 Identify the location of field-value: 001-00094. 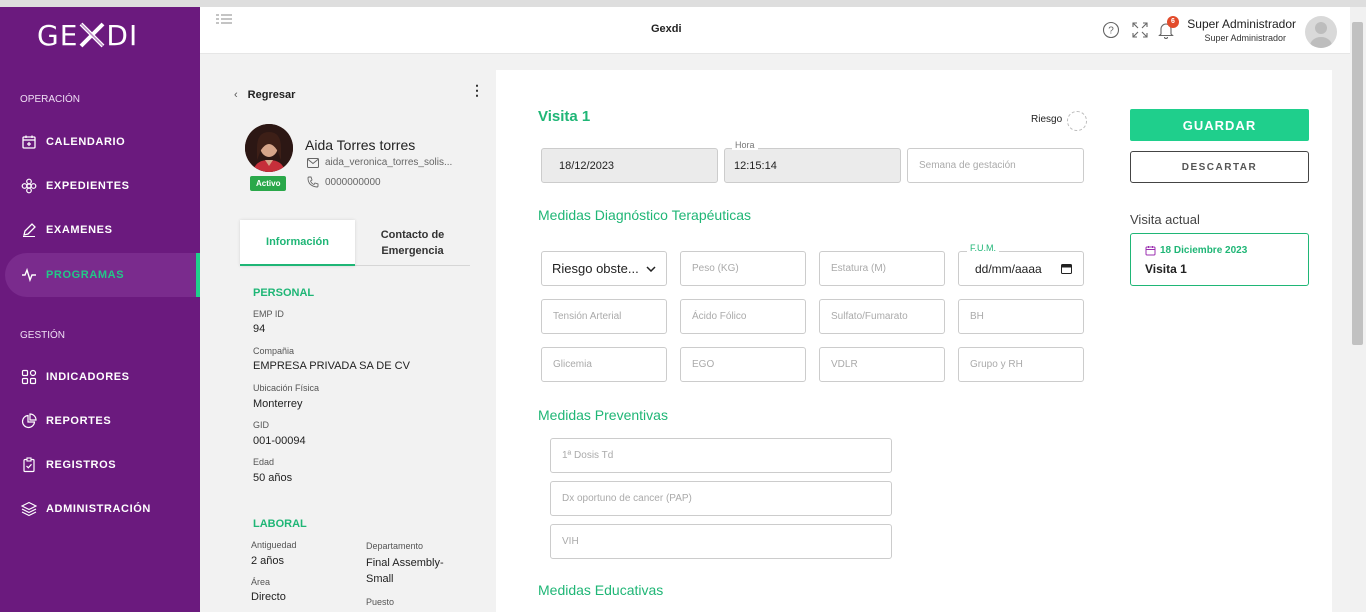
(279, 441).